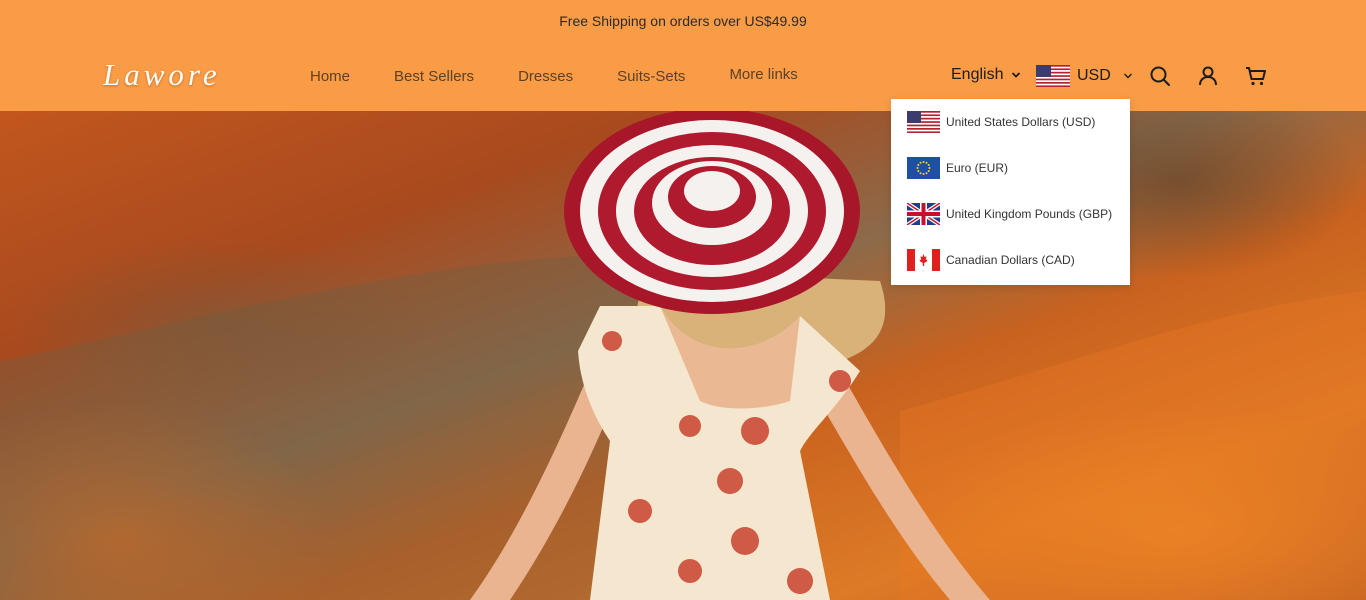 This screenshot has height=600, width=1366. I want to click on currency-option-cad: Canadian Dollars (CAD), so click(991, 260).